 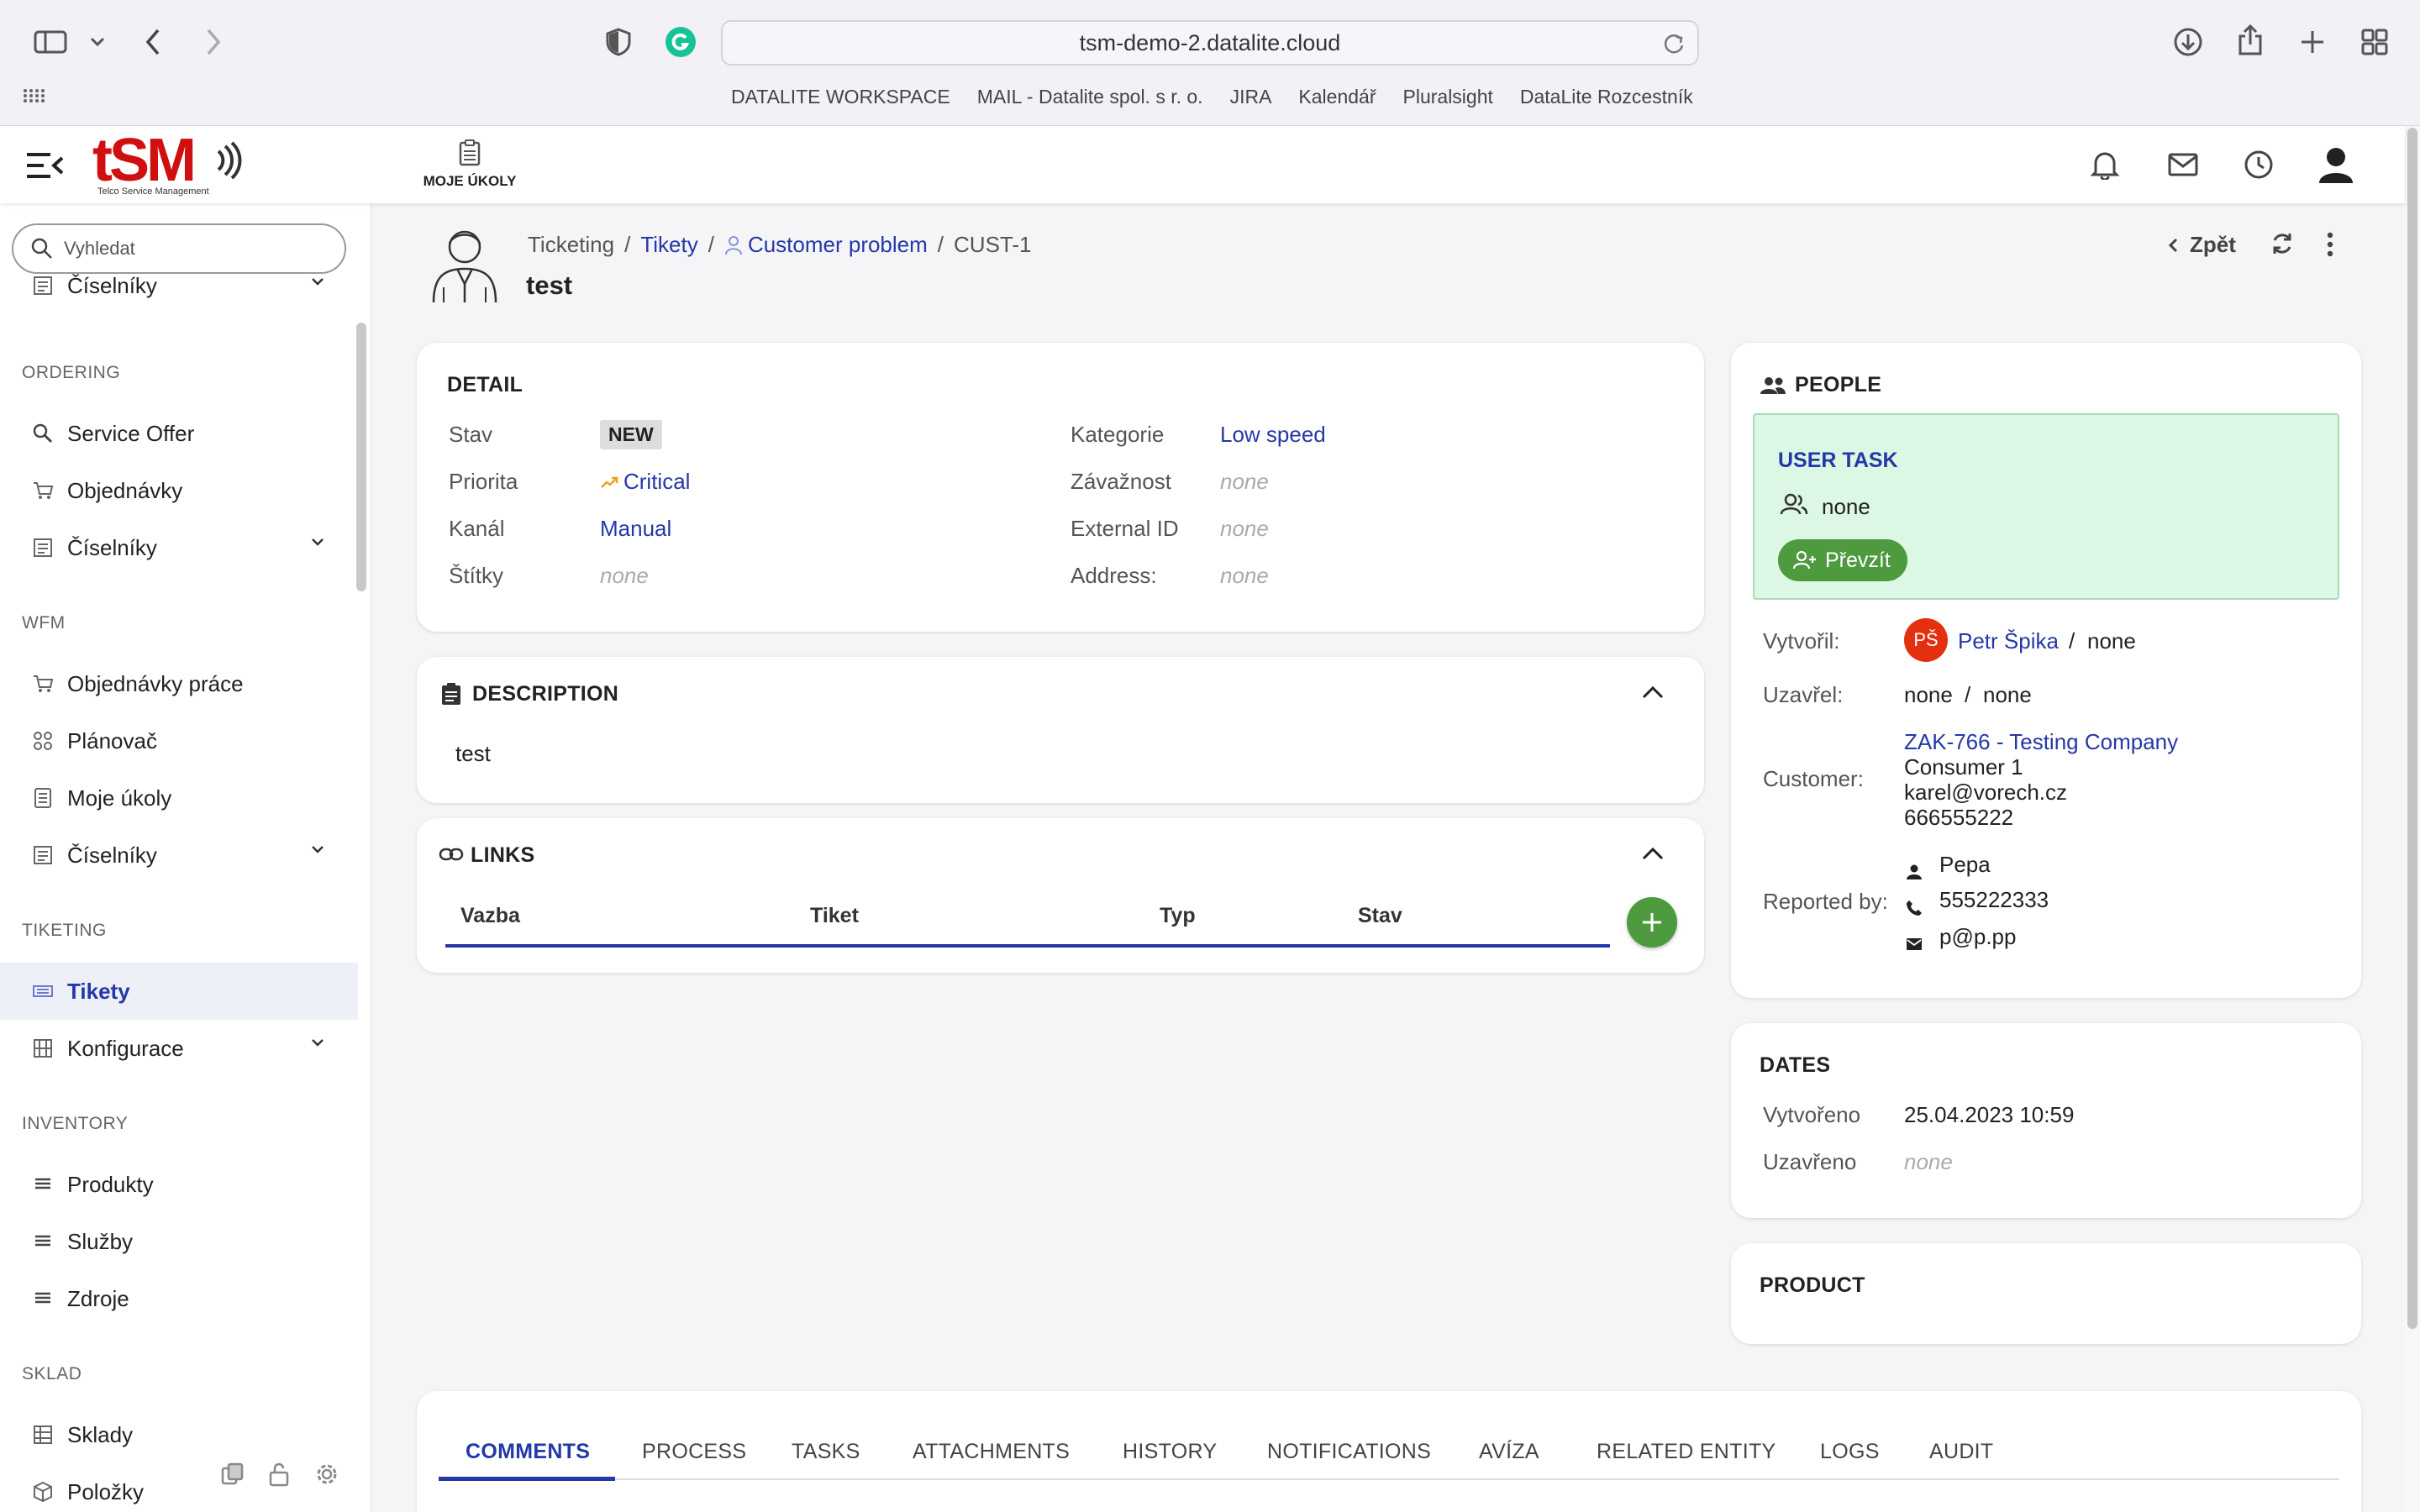 I want to click on bookmark-item: DATALITE WORKSPACE, so click(x=840, y=97).